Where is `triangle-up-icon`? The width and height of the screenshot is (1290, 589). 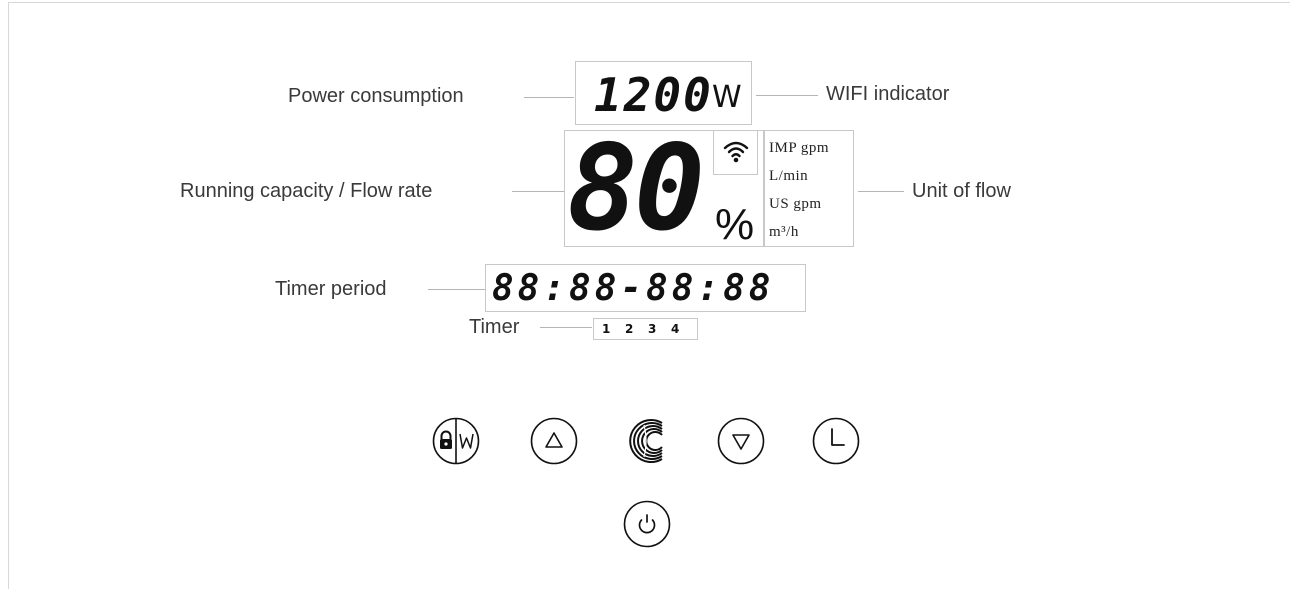 triangle-up-icon is located at coordinates (554, 441).